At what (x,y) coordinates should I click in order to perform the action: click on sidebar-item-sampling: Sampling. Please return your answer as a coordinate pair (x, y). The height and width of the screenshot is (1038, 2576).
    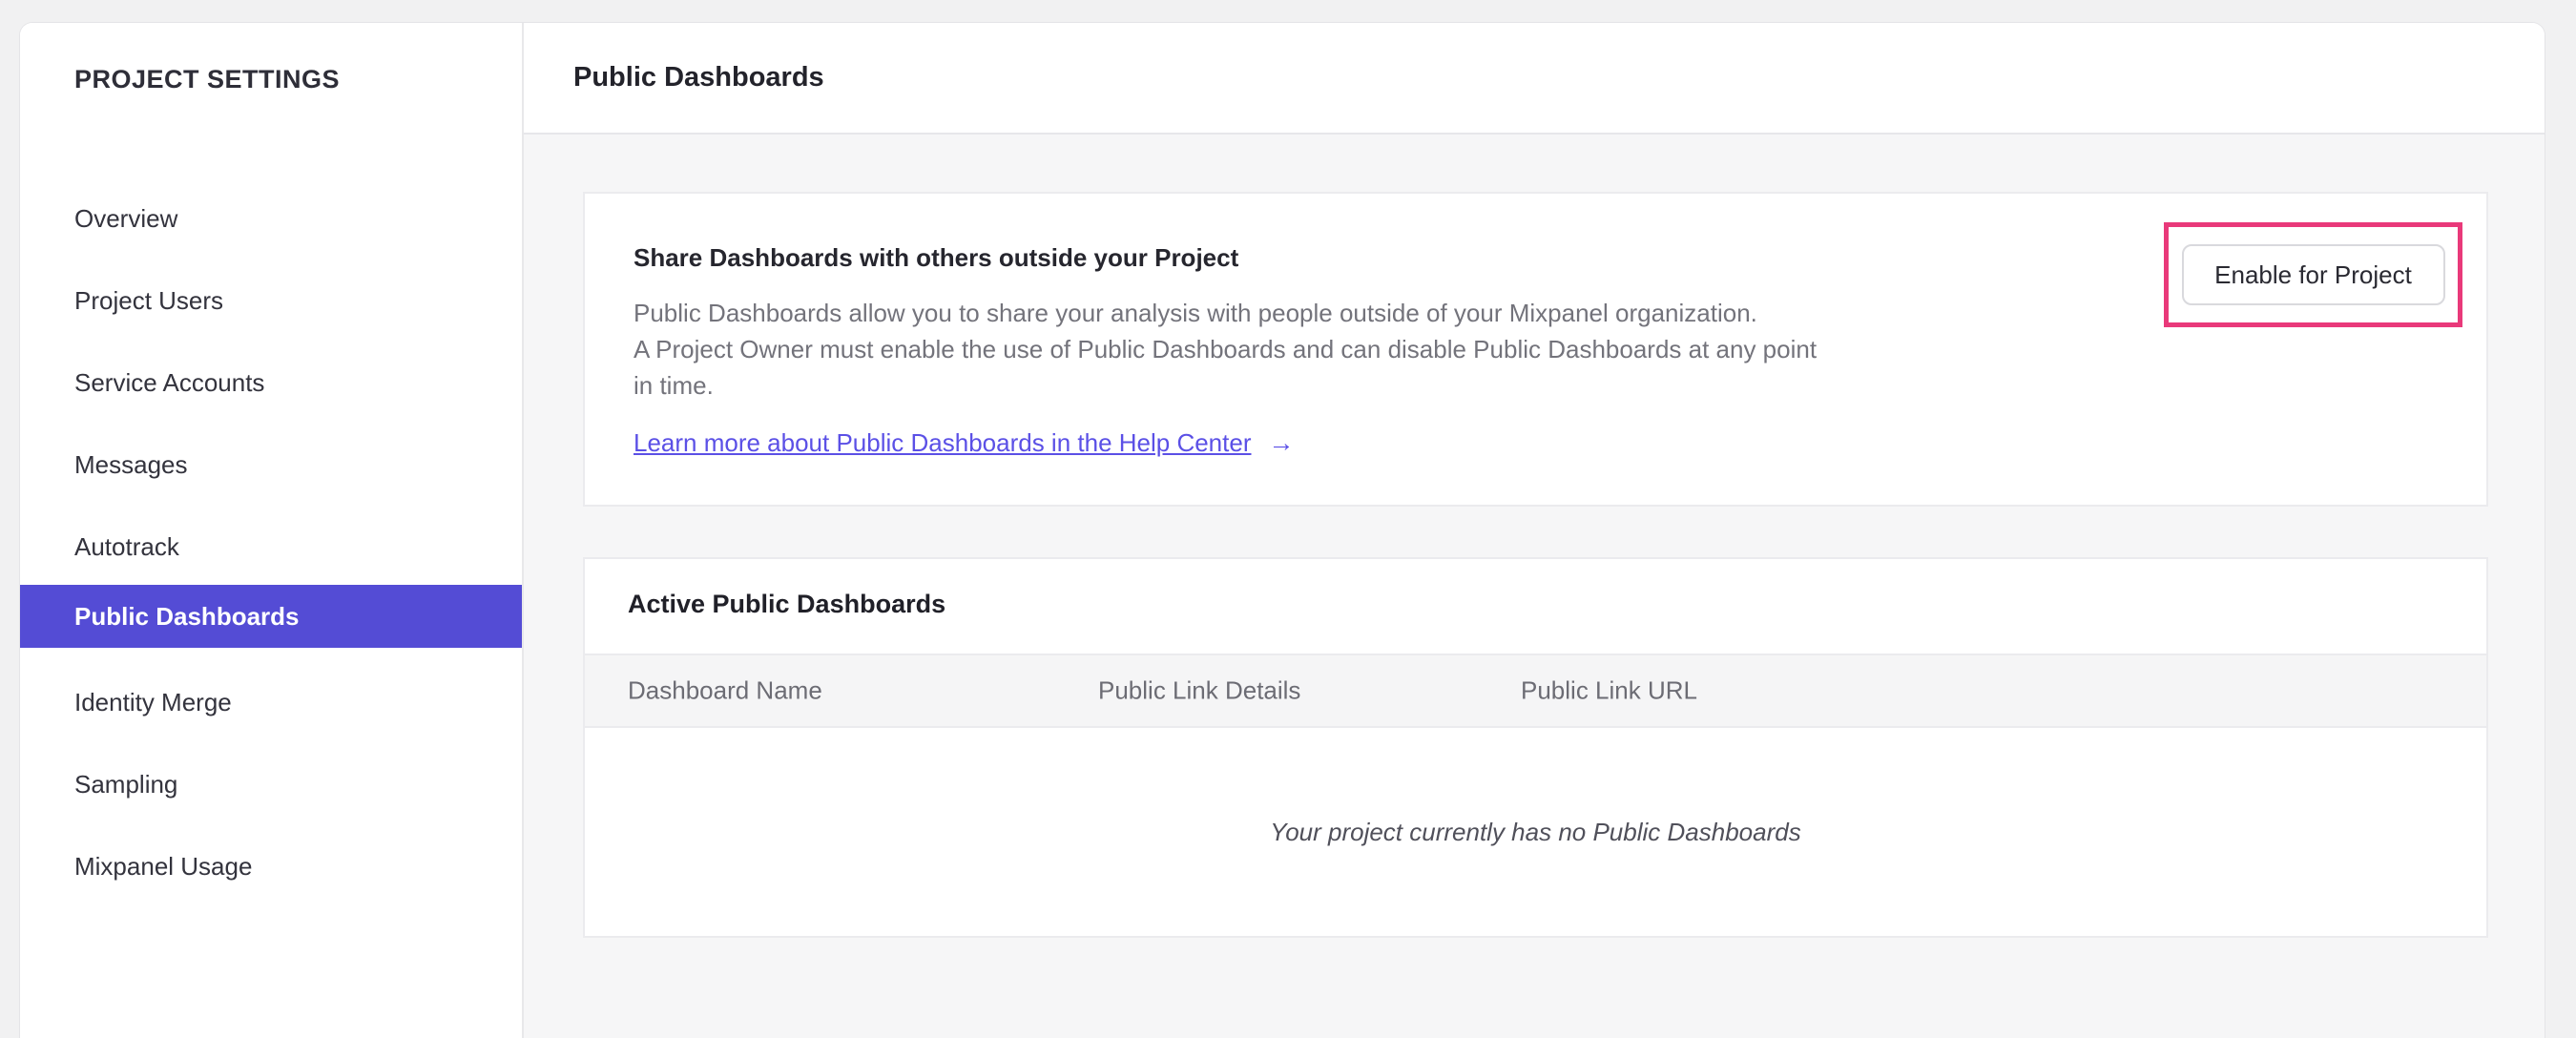
    Looking at the image, I should click on (271, 784).